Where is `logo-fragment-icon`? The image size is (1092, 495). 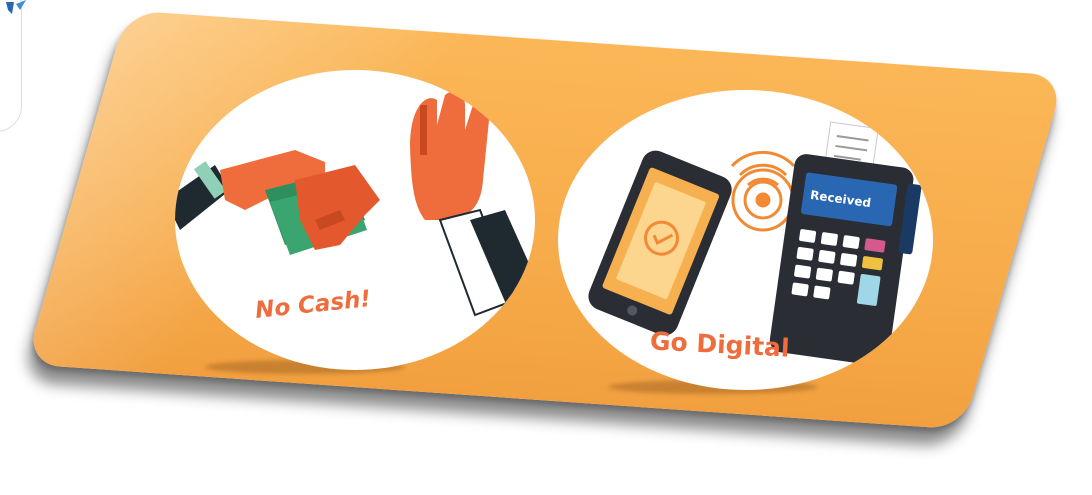
logo-fragment-icon is located at coordinates (16, 7).